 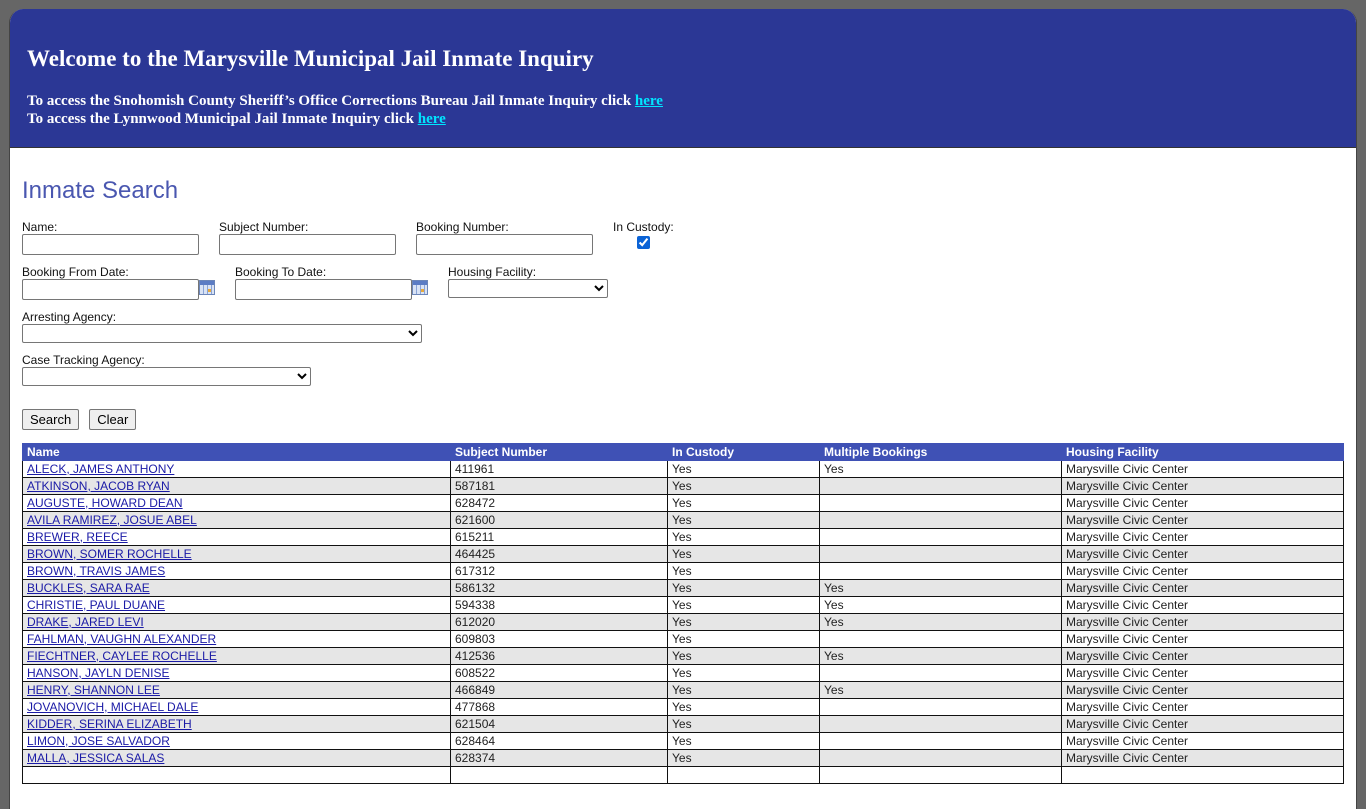 What do you see at coordinates (88, 588) in the screenshot?
I see `inmate-name-link: BUCKLES, SARA RAE` at bounding box center [88, 588].